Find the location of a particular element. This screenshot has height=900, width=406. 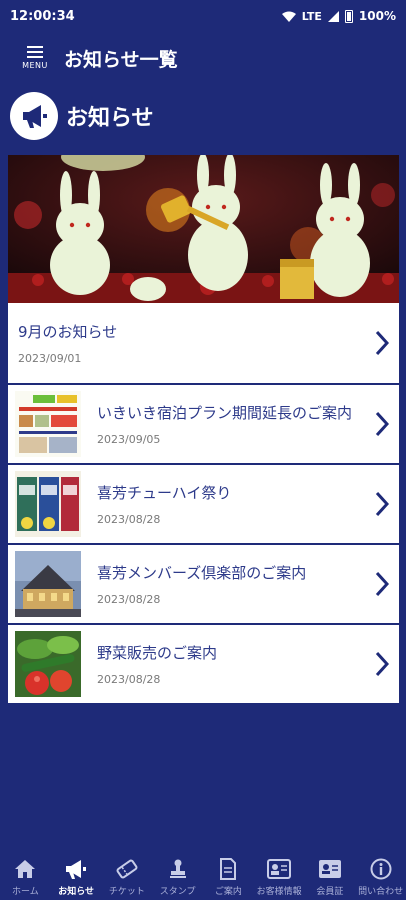

home-icon is located at coordinates (25, 869).